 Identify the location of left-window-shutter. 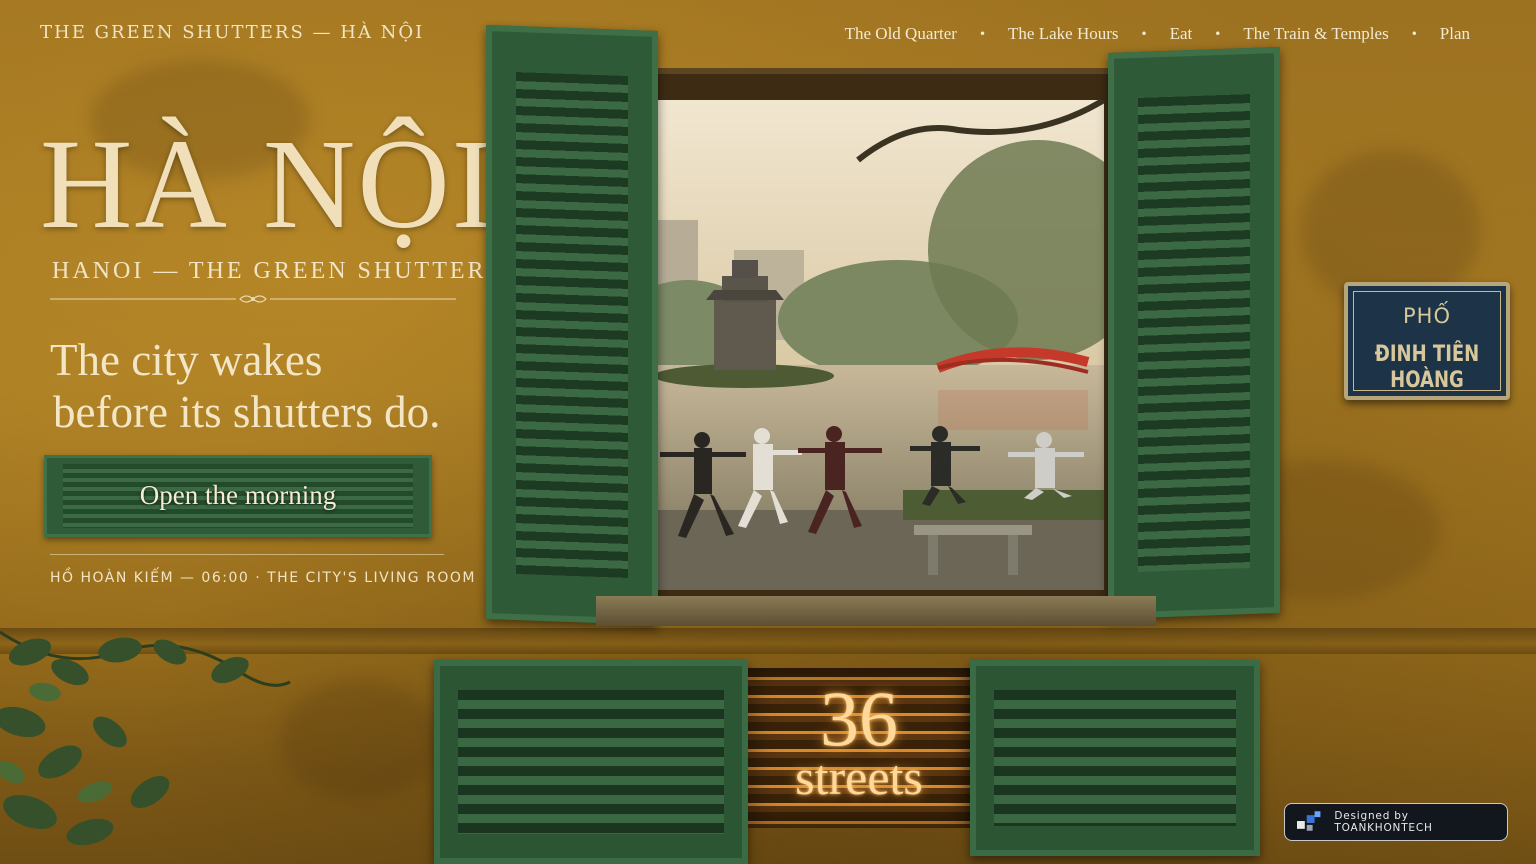
(572, 325).